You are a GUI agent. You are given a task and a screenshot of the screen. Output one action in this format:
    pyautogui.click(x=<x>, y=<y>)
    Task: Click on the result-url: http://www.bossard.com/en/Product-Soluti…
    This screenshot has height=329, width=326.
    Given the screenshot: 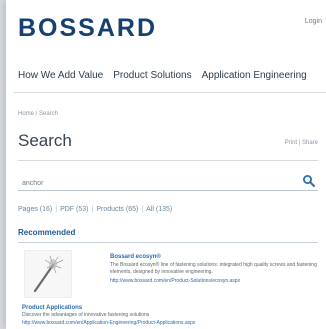 What is the action you would take?
    pyautogui.click(x=175, y=281)
    